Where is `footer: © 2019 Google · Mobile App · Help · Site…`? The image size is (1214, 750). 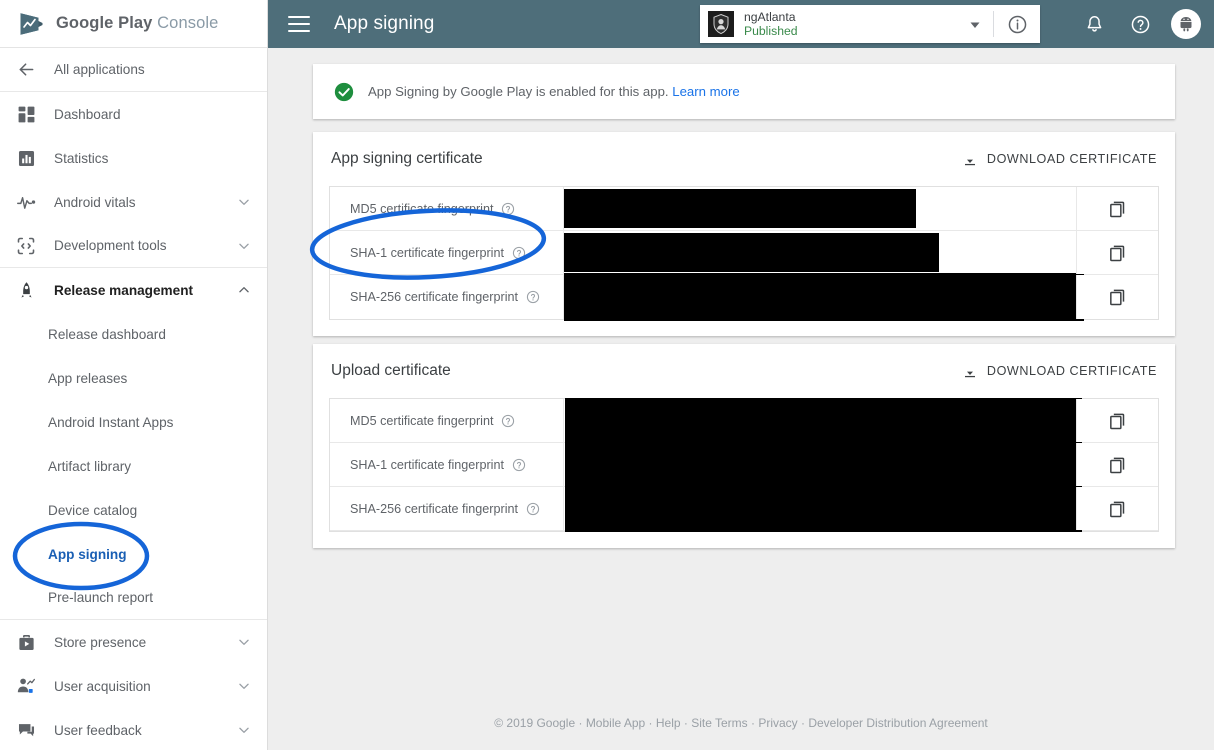 footer: © 2019 Google · Mobile App · Help · Site… is located at coordinates (741, 723).